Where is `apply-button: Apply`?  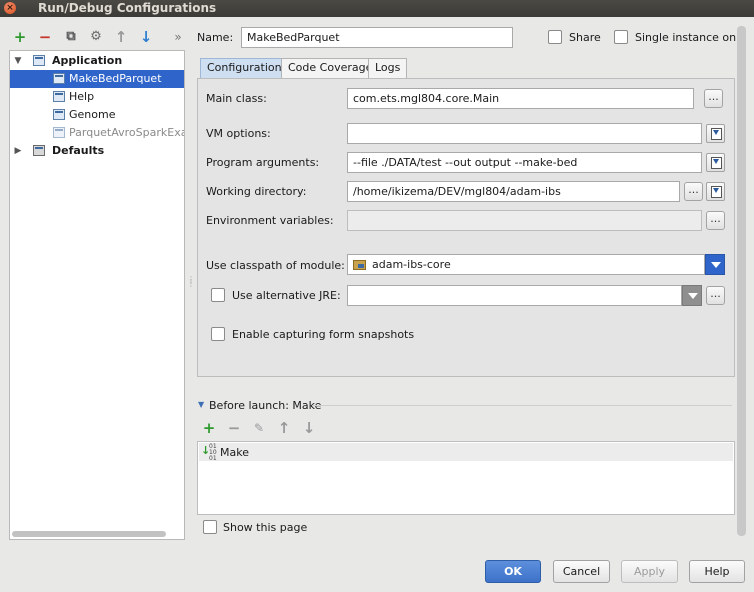
apply-button: Apply is located at coordinates (649, 571).